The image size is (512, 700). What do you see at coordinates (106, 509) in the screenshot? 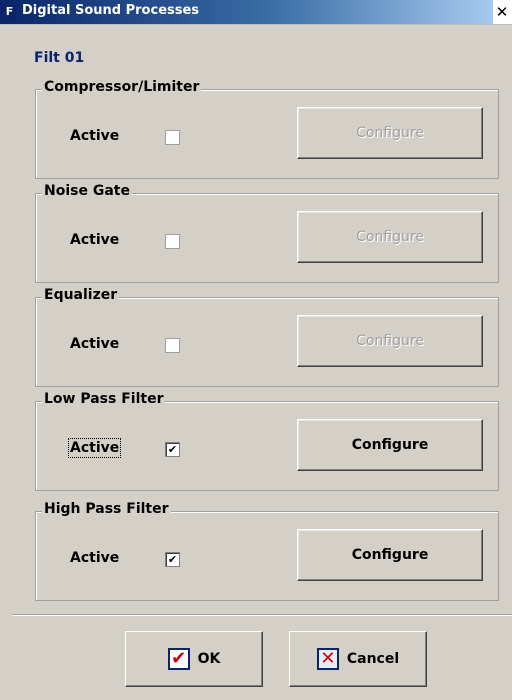
I see `group-label: High Pass Filter` at bounding box center [106, 509].